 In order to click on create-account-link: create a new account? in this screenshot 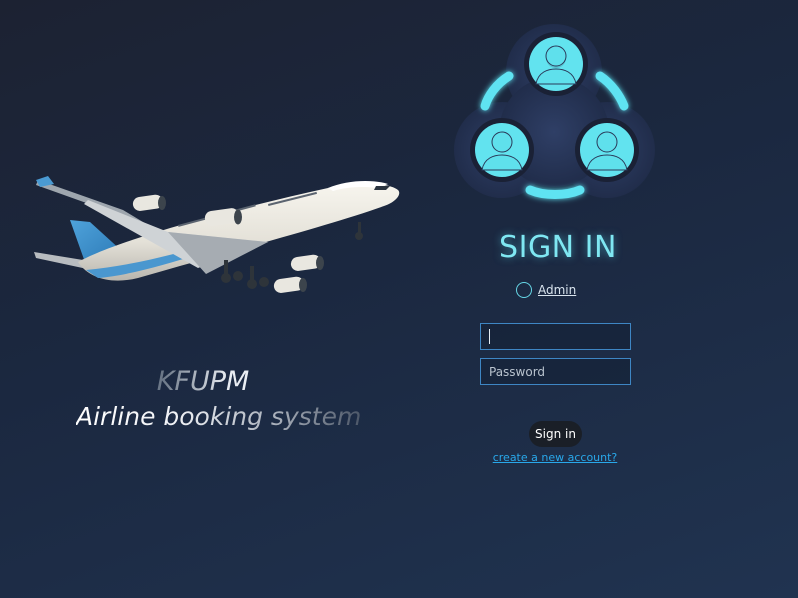, I will do `click(555, 457)`.